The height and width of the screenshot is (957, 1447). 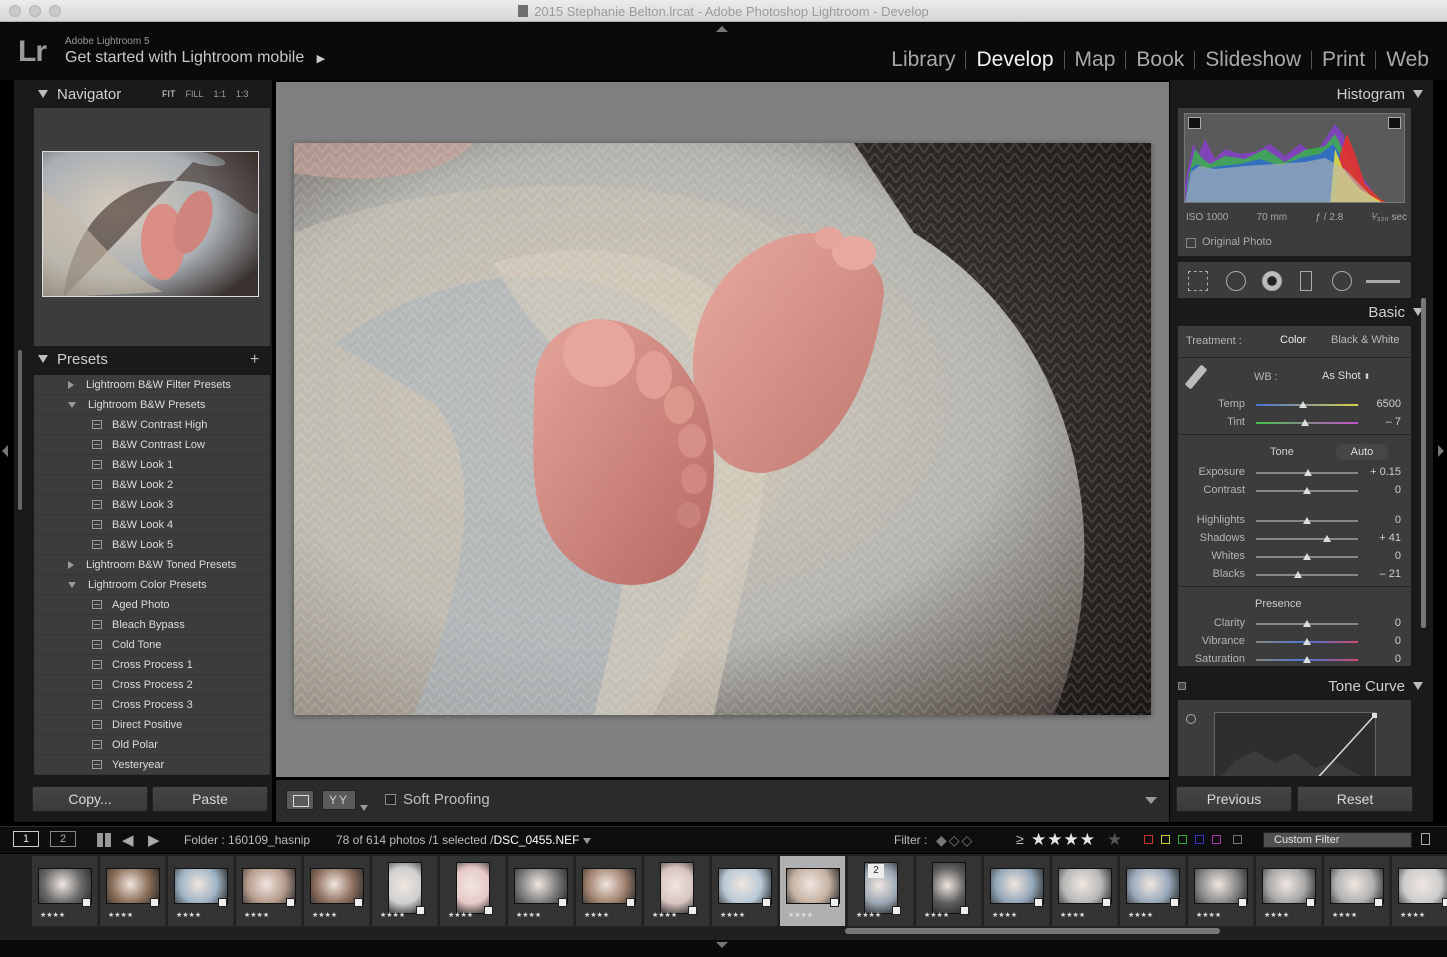 What do you see at coordinates (1381, 472) in the screenshot?
I see `slider-value-exposure: + 0.15` at bounding box center [1381, 472].